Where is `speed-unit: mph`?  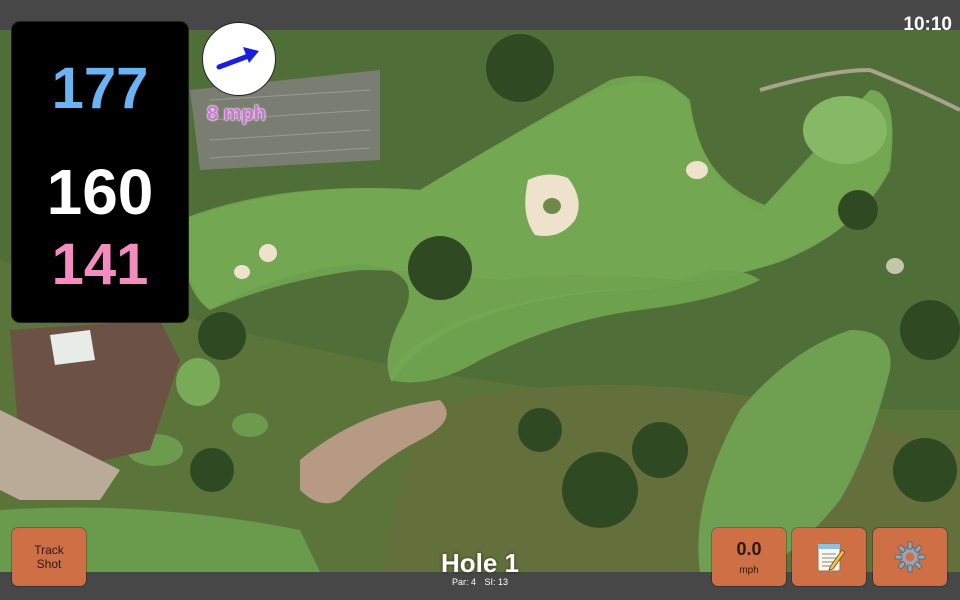 speed-unit: mph is located at coordinates (749, 570).